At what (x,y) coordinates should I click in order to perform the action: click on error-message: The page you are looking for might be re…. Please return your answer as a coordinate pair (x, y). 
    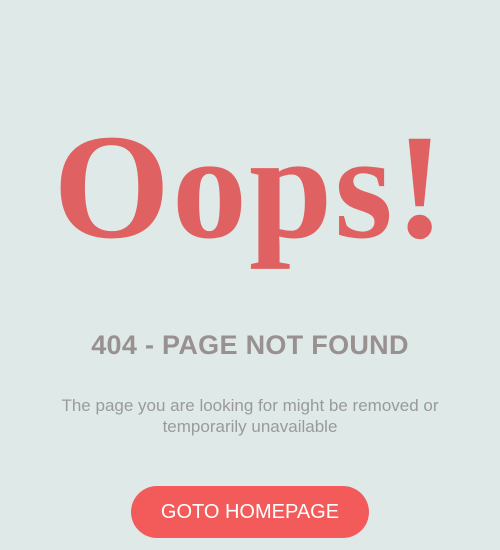
    Looking at the image, I should click on (250, 416).